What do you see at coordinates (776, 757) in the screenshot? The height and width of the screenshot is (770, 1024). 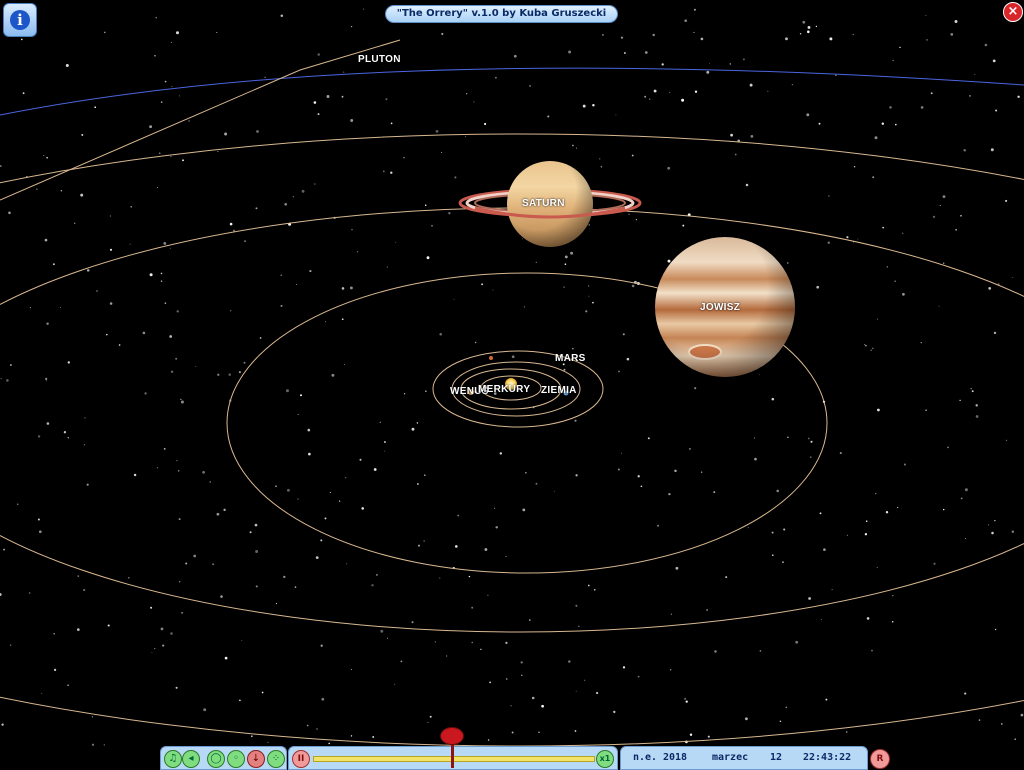 I see `date-day: 12` at bounding box center [776, 757].